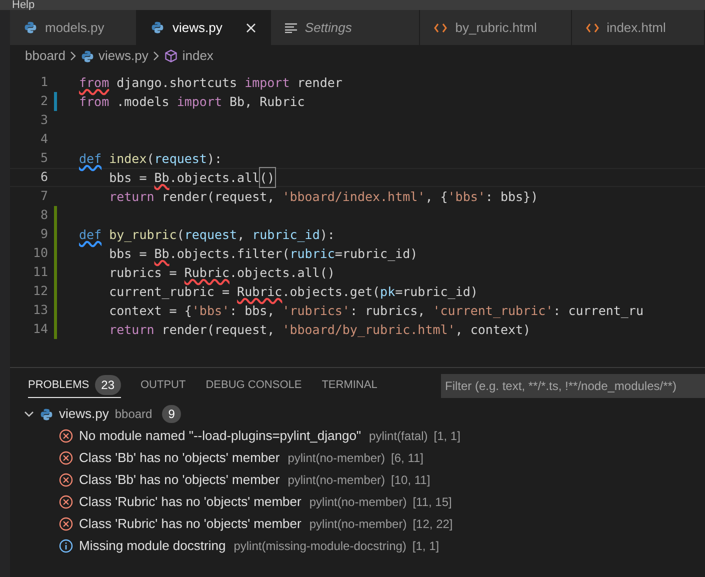 This screenshot has width=705, height=577. Describe the element at coordinates (171, 56) in the screenshot. I see `cube-icon` at that location.